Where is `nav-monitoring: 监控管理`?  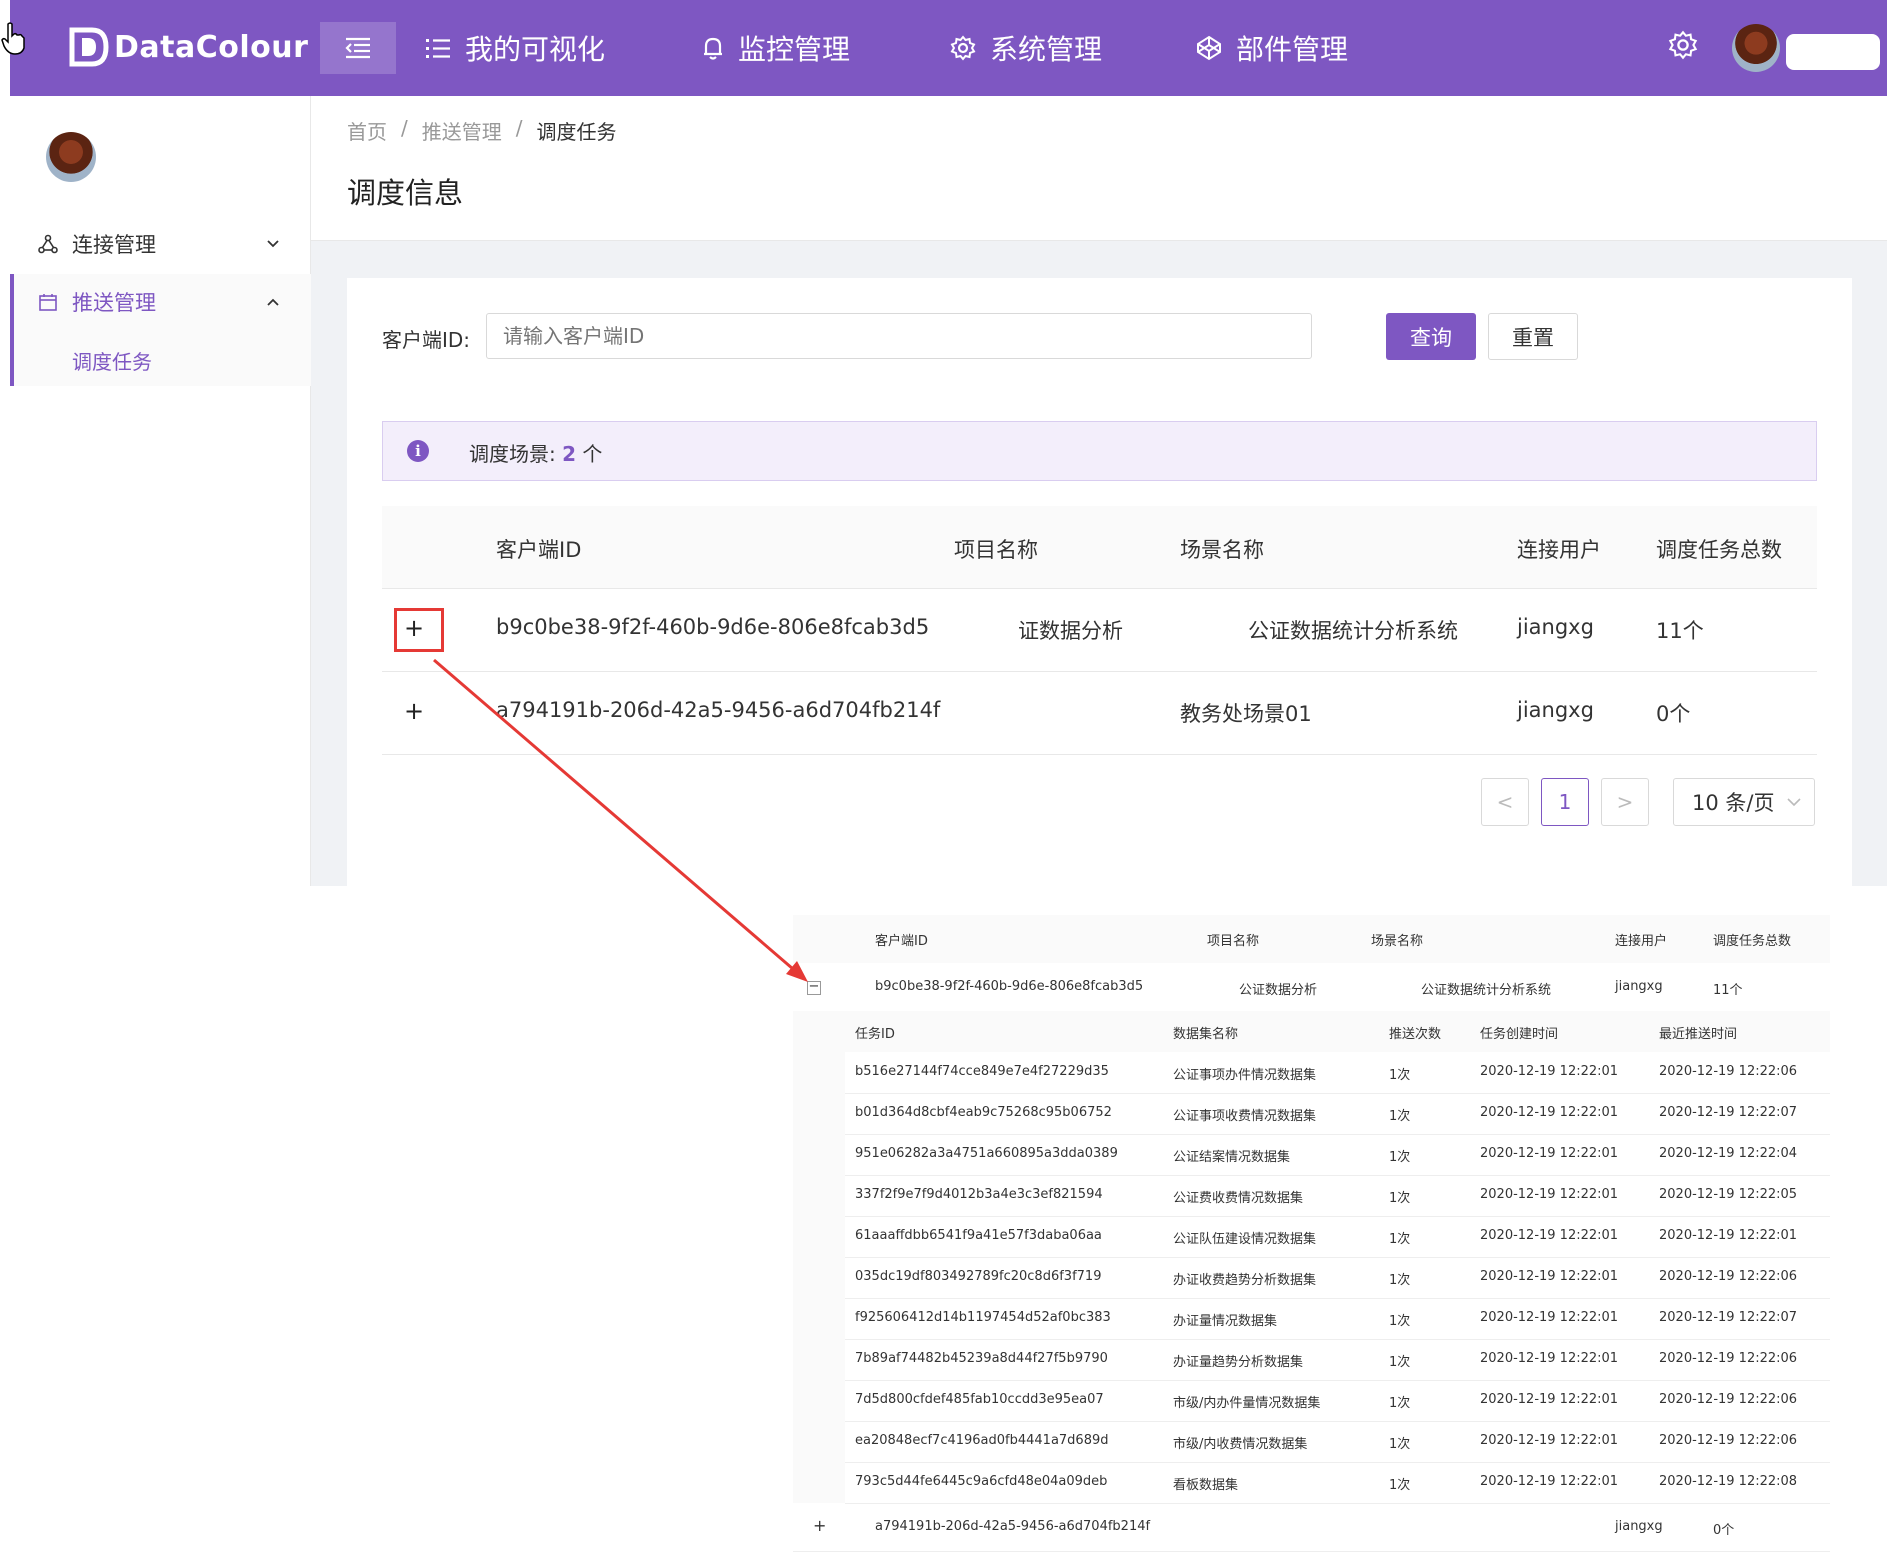 nav-monitoring: 监控管理 is located at coordinates (776, 48).